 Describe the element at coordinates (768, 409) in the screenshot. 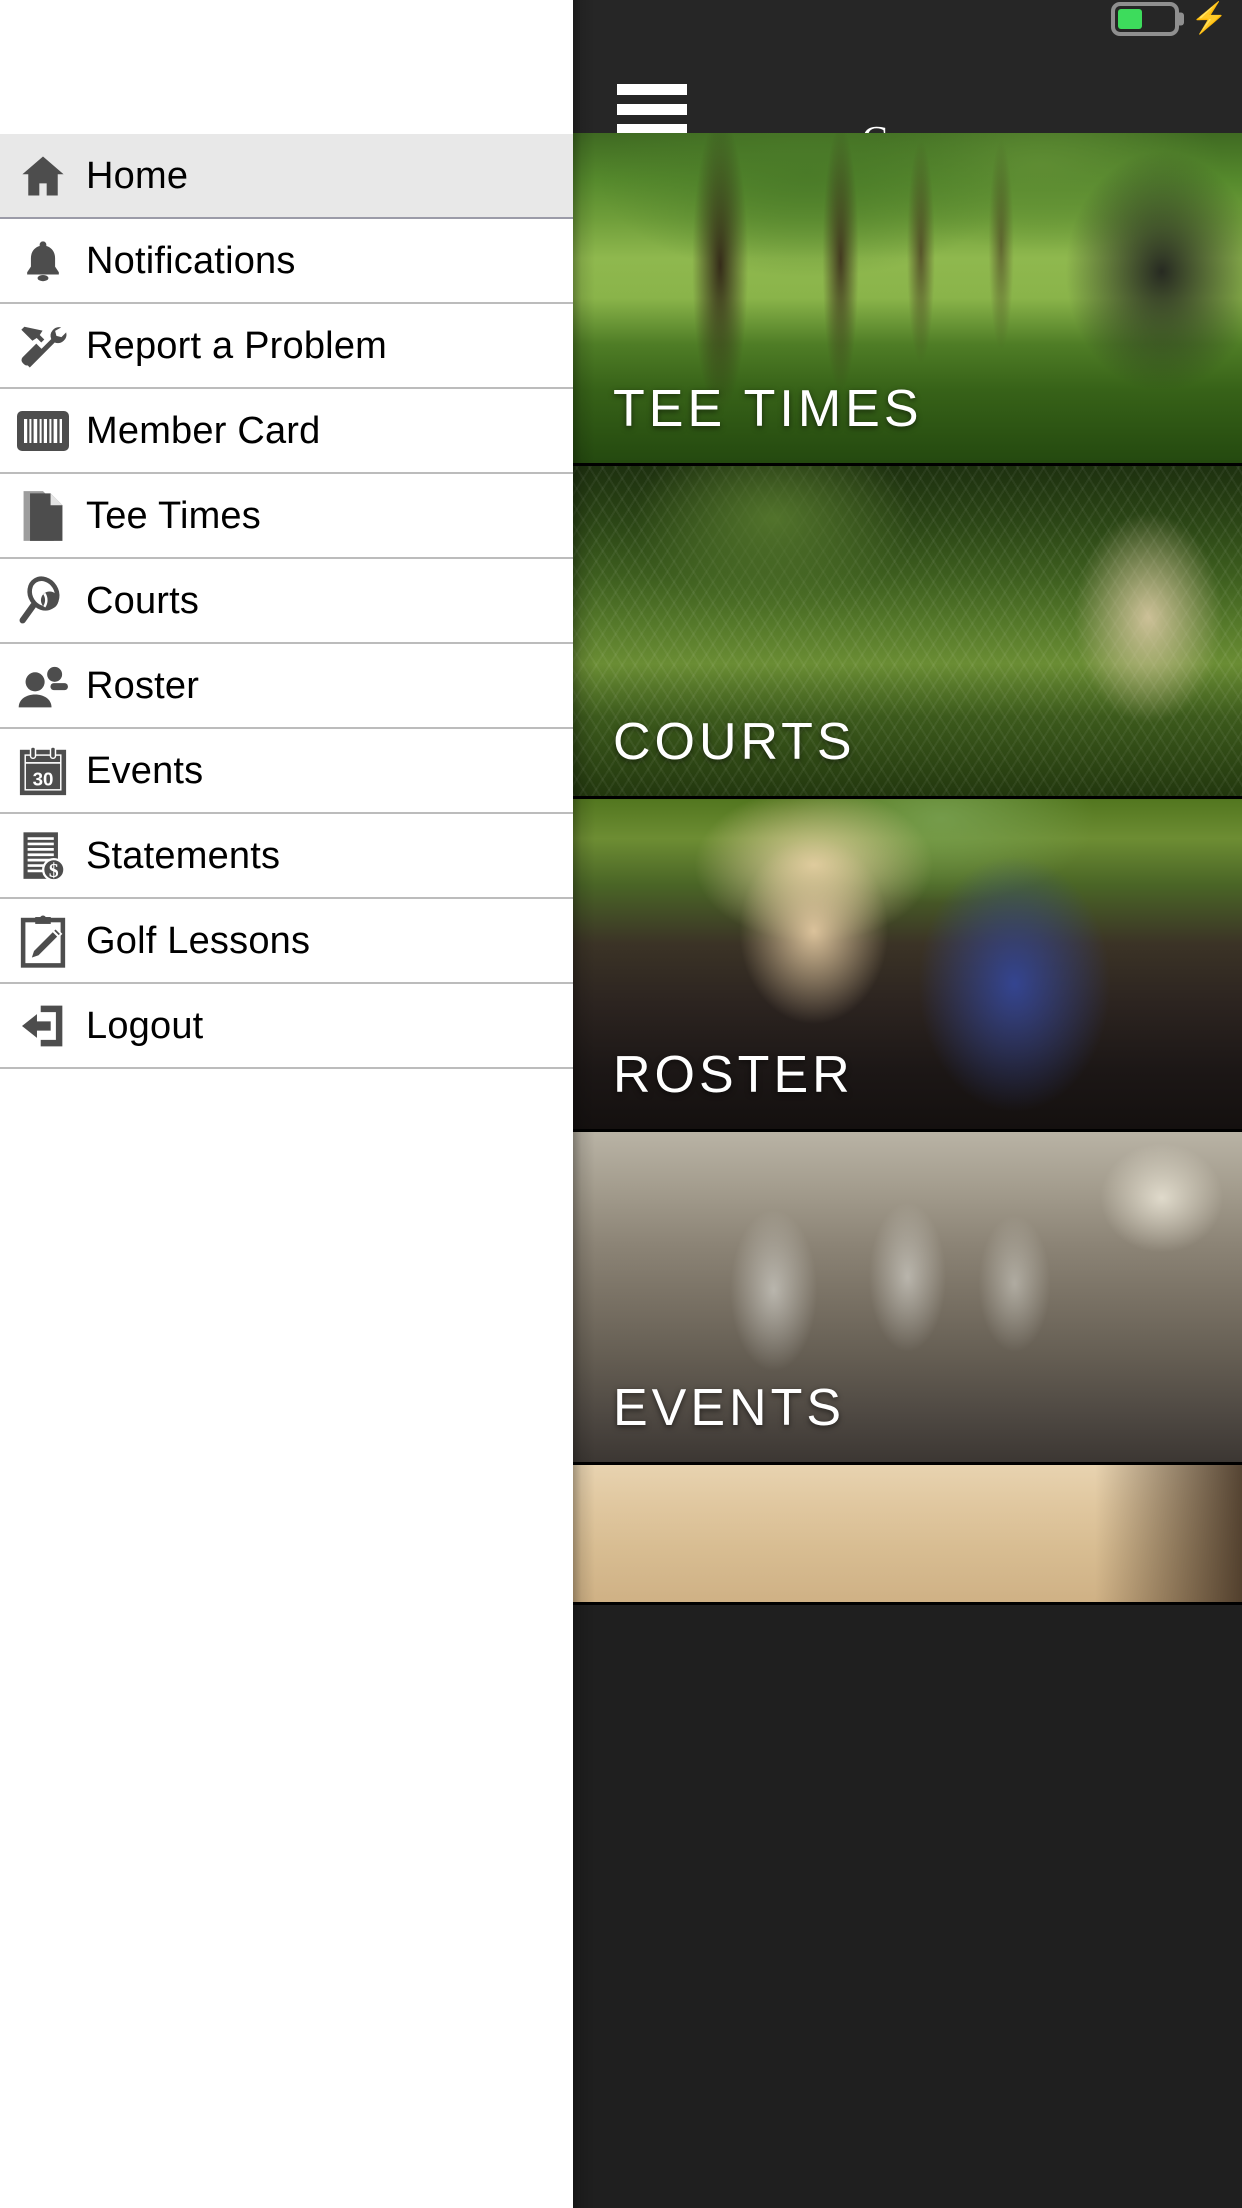

I see `tile-label: TEE TIMES` at that location.